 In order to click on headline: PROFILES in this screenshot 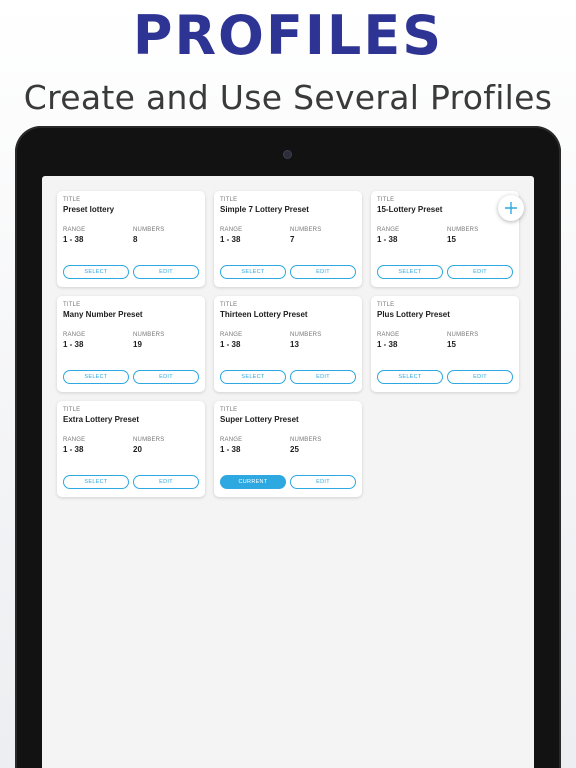, I will do `click(288, 35)`.